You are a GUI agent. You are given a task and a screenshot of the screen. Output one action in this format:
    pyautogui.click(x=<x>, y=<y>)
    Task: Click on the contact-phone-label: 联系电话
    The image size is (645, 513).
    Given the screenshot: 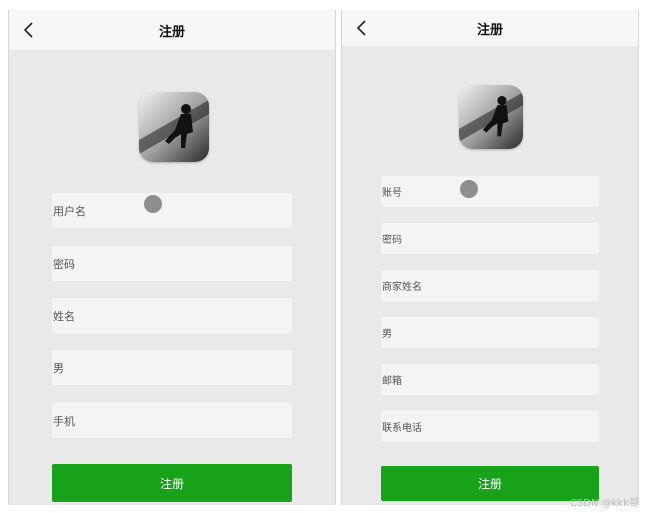 What is the action you would take?
    pyautogui.click(x=402, y=428)
    